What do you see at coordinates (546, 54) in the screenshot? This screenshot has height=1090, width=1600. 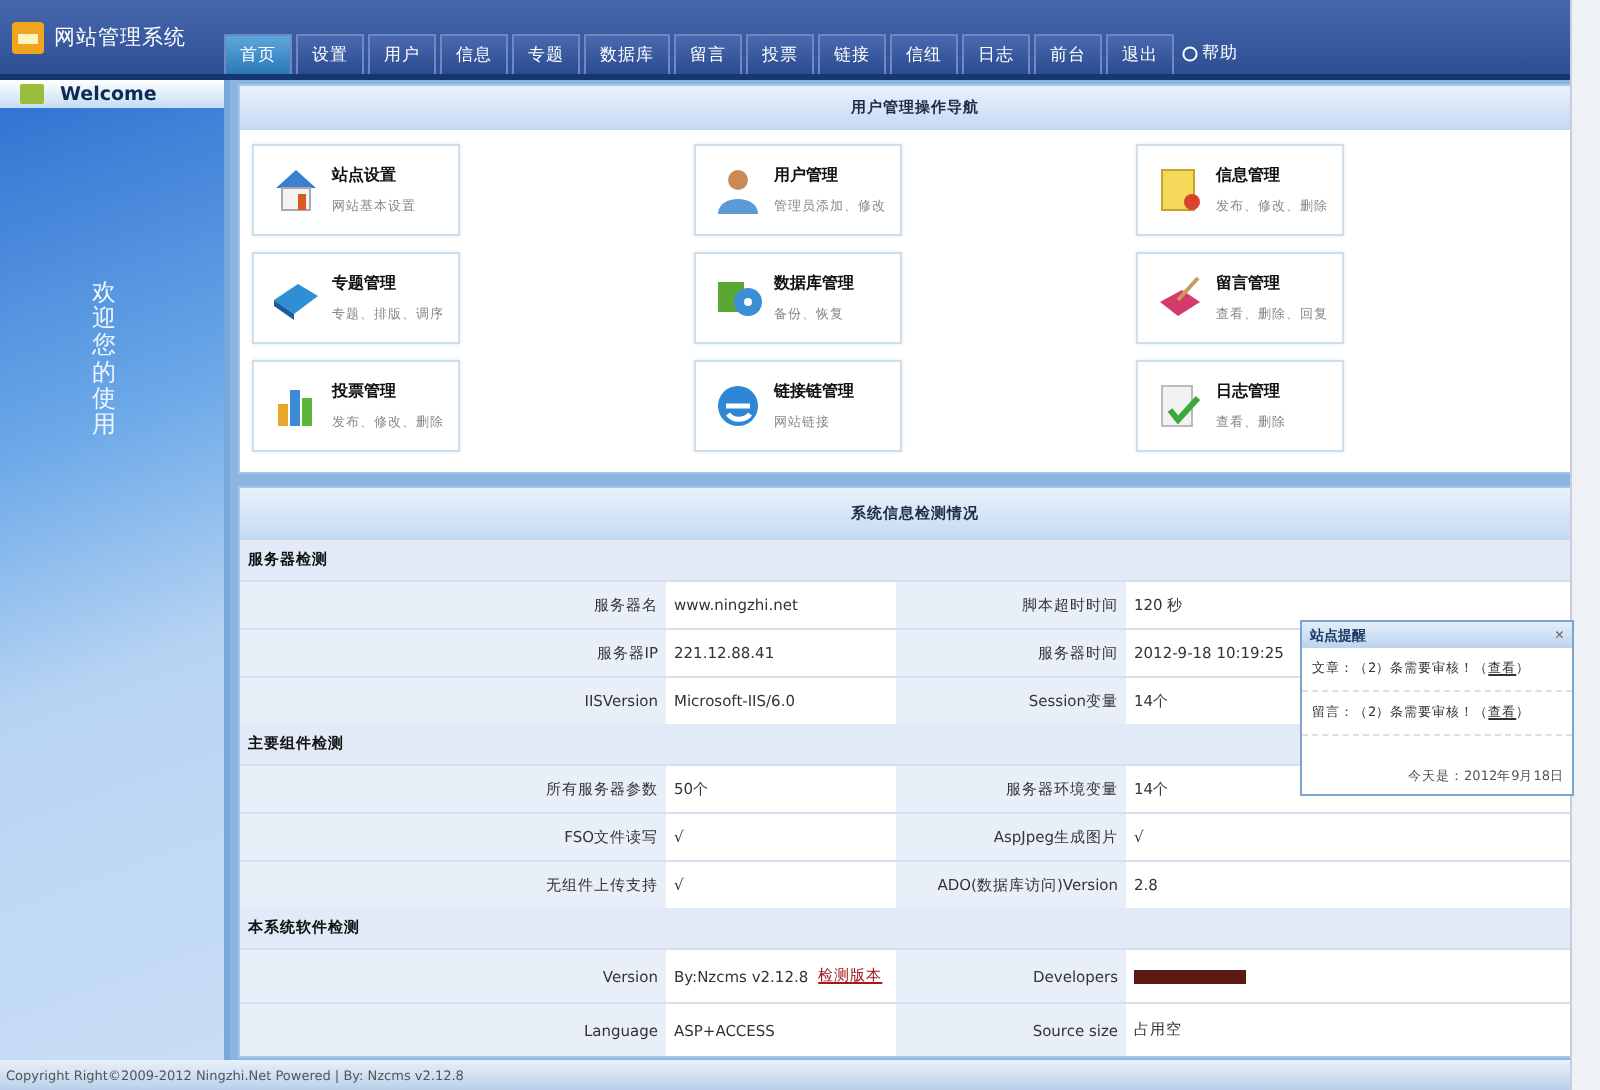 I see `nav-tab: 专题` at bounding box center [546, 54].